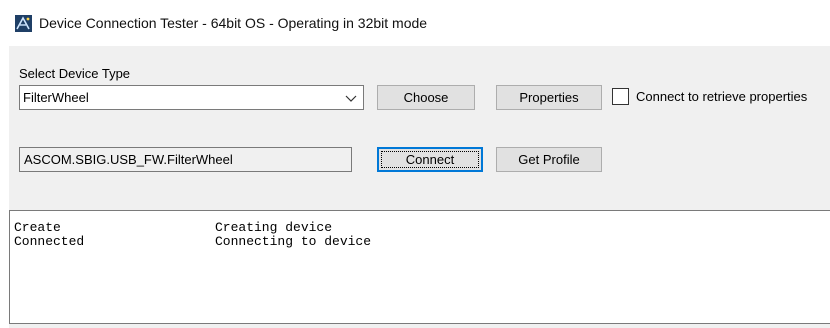 This screenshot has height=328, width=830. Describe the element at coordinates (49, 241) in the screenshot. I see `log-action: Connected` at that location.